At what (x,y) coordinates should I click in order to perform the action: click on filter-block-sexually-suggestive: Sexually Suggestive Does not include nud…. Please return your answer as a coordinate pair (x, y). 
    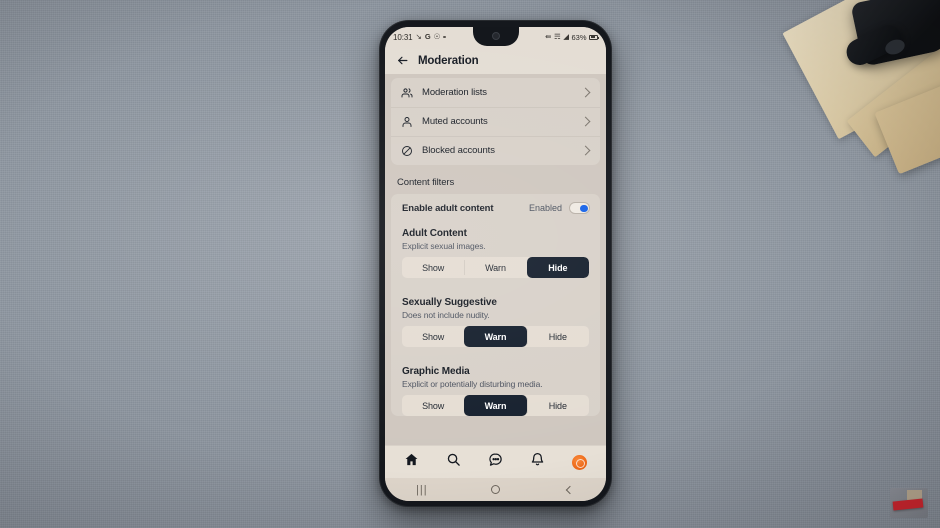
    Looking at the image, I should click on (495, 319).